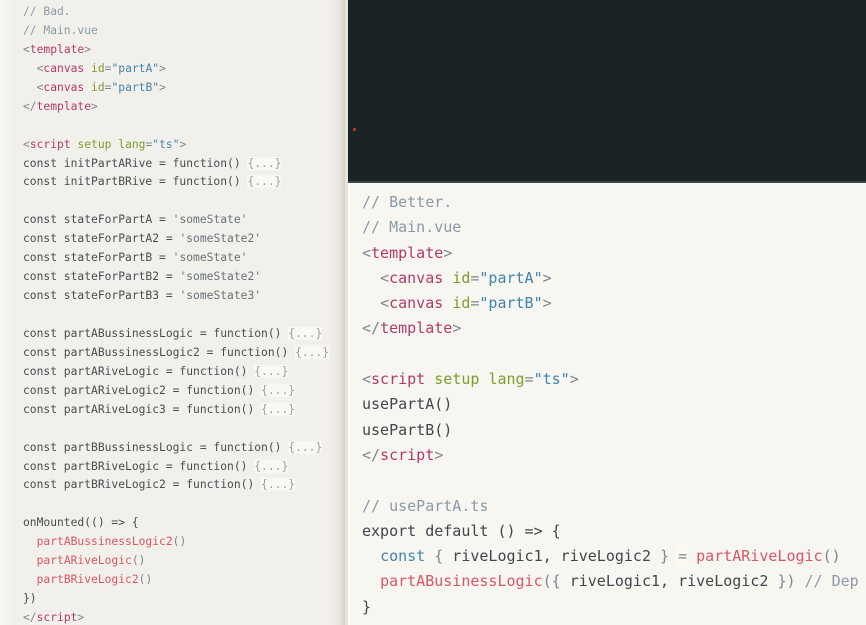 The image size is (866, 625). I want to click on code-token-call: partARiveLogic, so click(759, 556).